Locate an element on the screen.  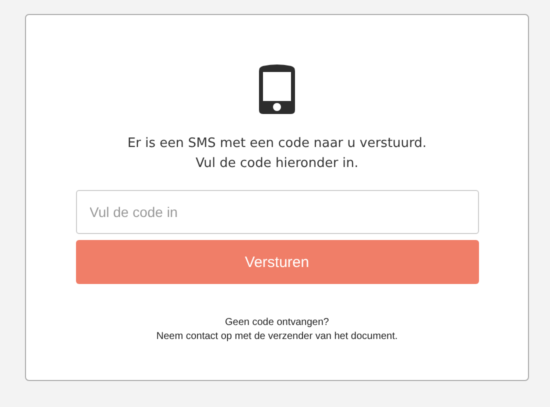
message-text: Vul de code hieronder in. is located at coordinates (277, 164).